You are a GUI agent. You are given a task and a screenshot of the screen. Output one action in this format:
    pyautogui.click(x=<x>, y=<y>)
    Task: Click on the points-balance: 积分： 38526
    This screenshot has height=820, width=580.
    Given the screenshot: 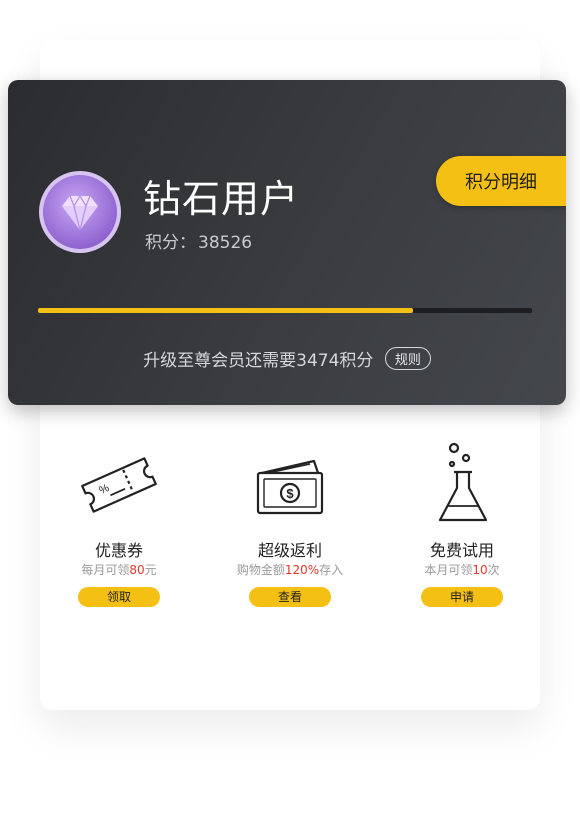 What is the action you would take?
    pyautogui.click(x=199, y=240)
    